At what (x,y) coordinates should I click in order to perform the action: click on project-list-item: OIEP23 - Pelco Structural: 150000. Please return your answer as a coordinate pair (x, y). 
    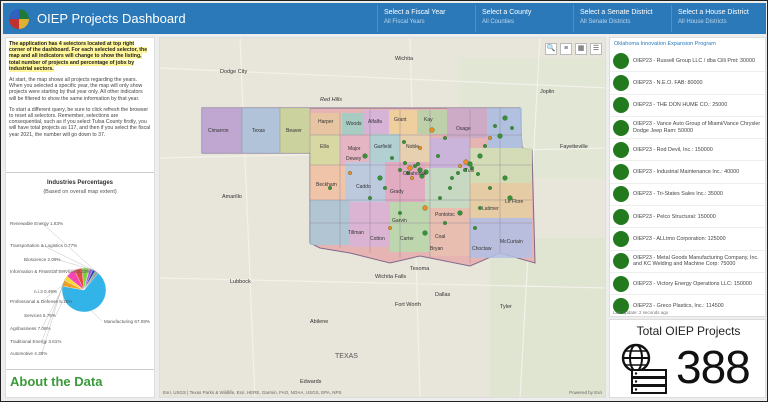
    Looking at the image, I should click on (687, 217).